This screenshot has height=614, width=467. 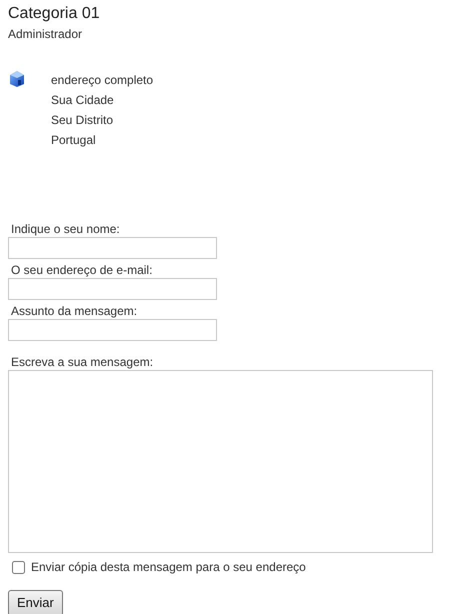 I want to click on send-button: Enviar, so click(x=35, y=602).